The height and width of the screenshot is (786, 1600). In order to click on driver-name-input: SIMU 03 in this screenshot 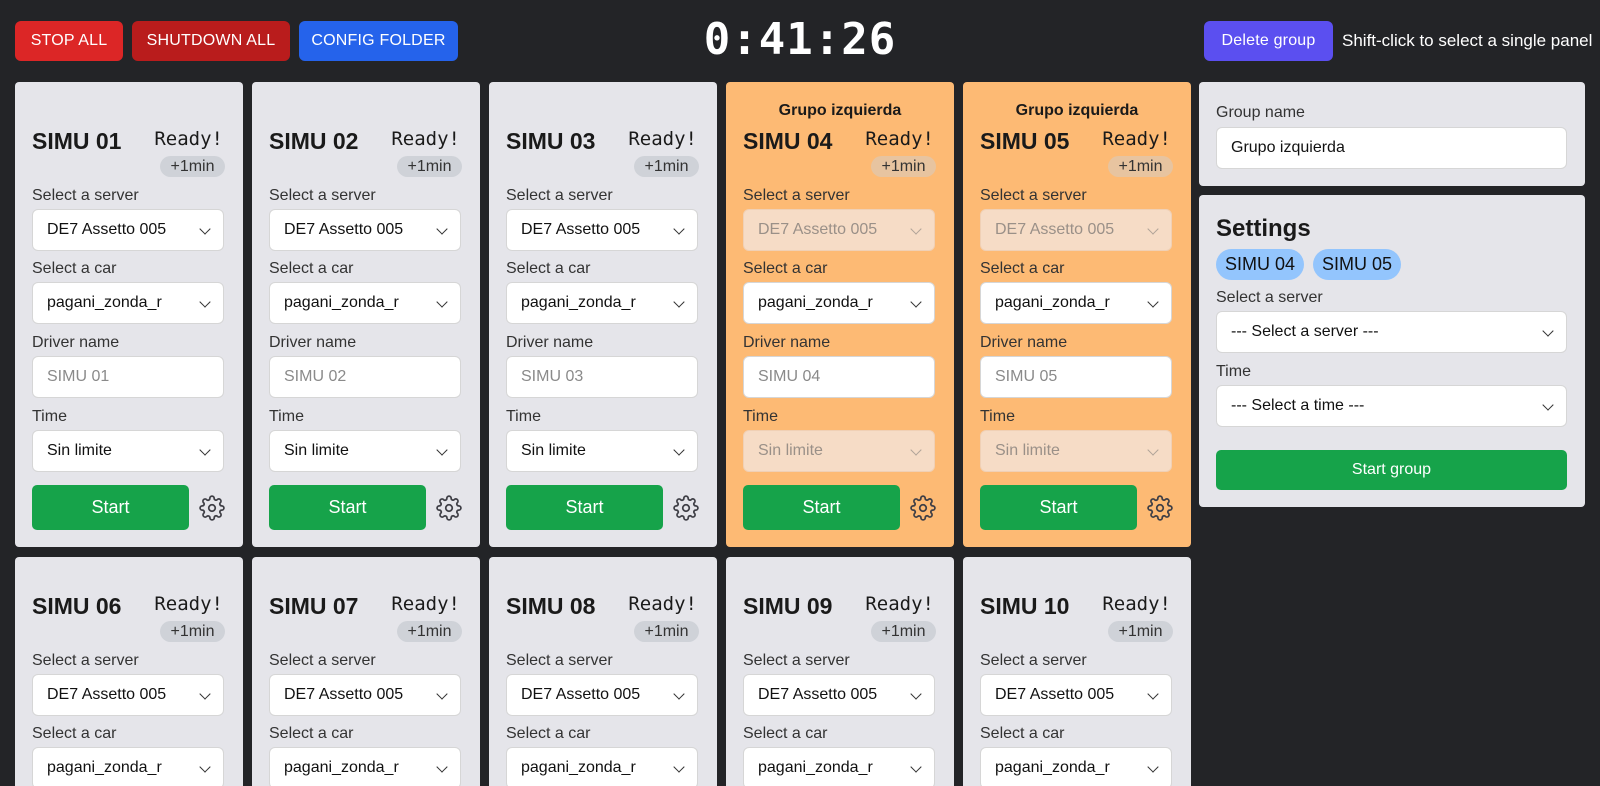, I will do `click(602, 377)`.